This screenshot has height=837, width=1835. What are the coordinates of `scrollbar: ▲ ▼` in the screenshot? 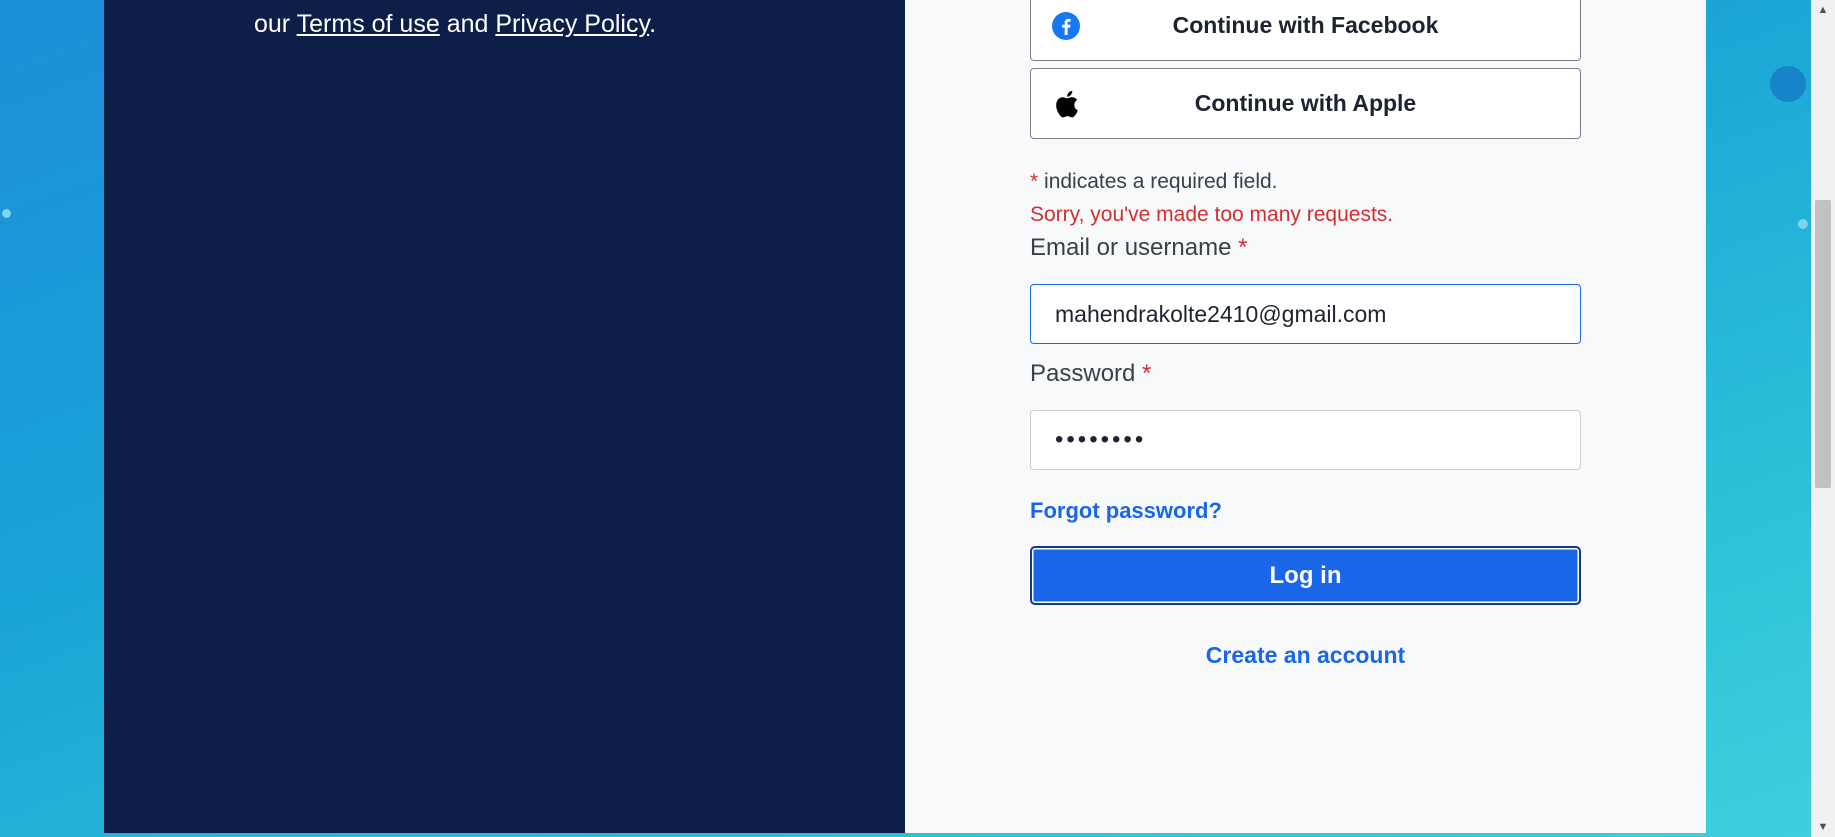 It's located at (1823, 418).